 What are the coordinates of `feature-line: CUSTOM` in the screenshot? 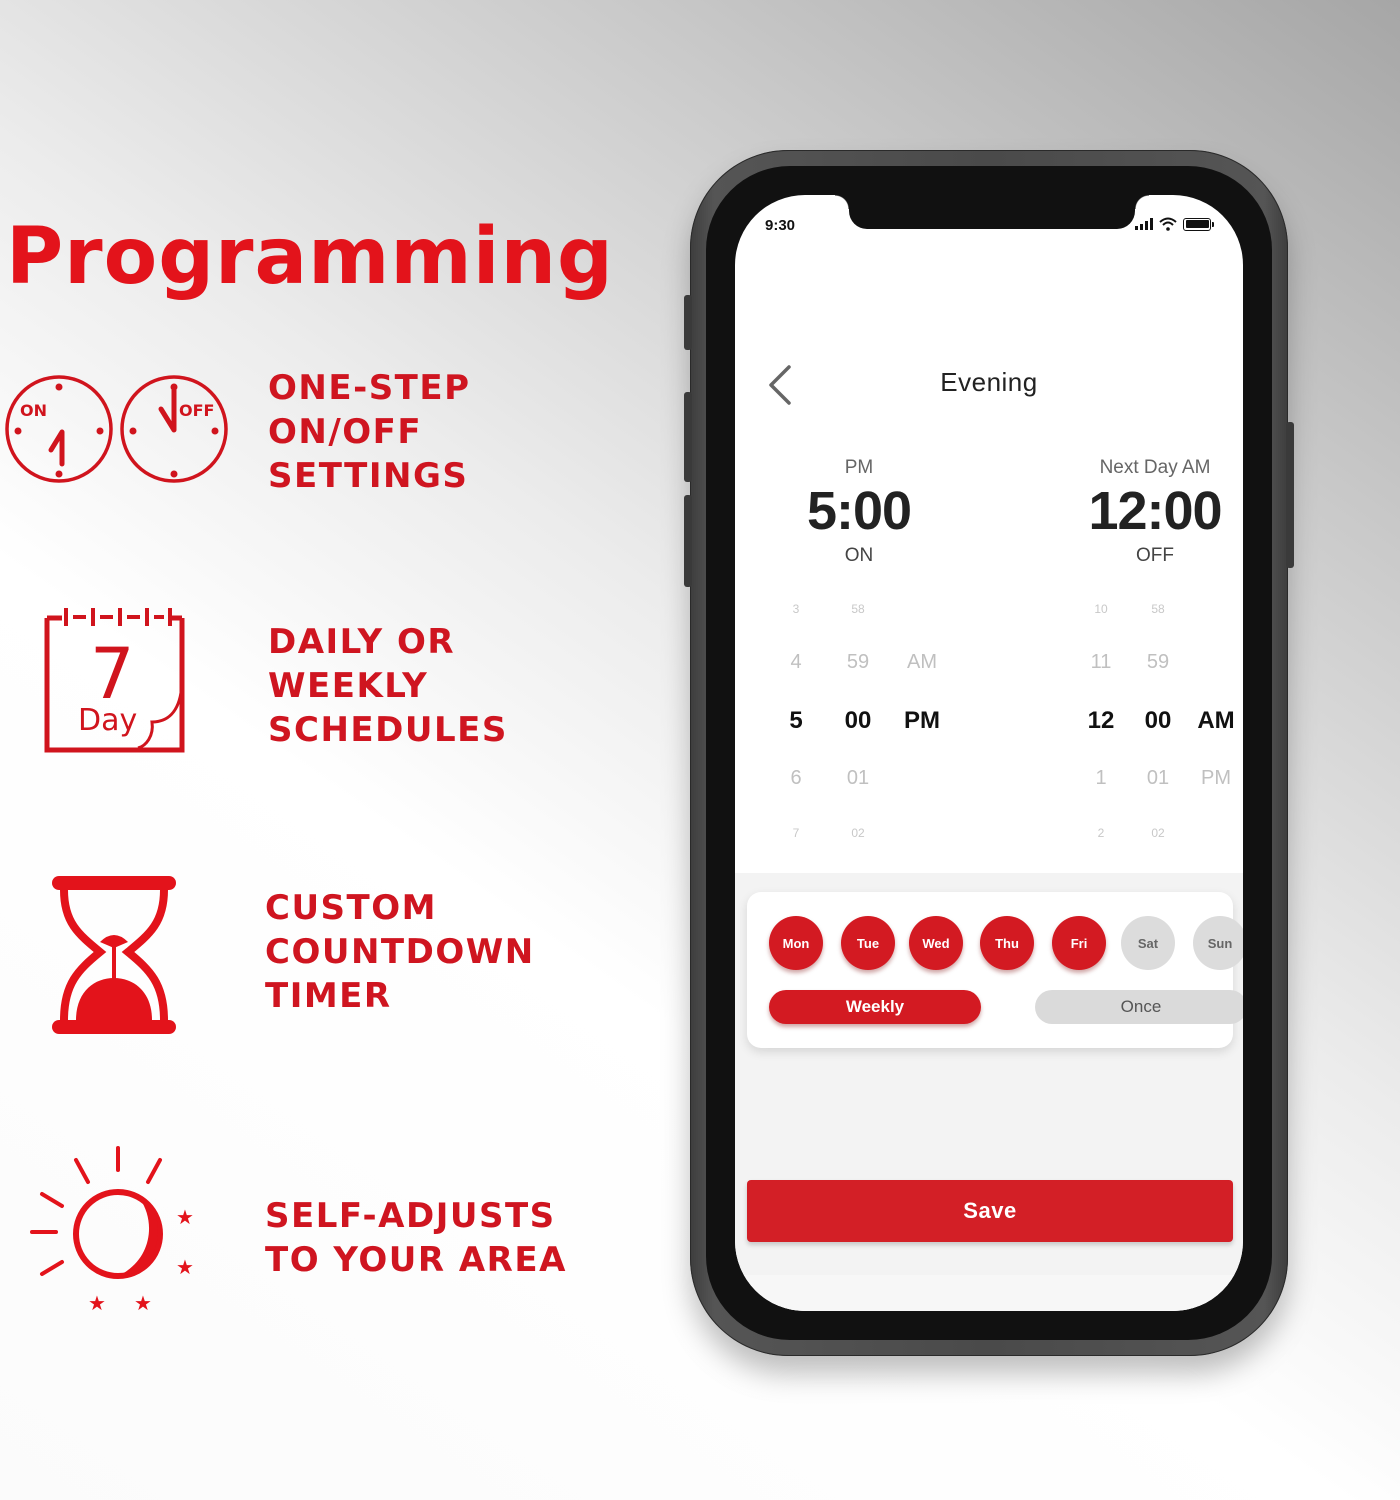 It's located at (351, 908).